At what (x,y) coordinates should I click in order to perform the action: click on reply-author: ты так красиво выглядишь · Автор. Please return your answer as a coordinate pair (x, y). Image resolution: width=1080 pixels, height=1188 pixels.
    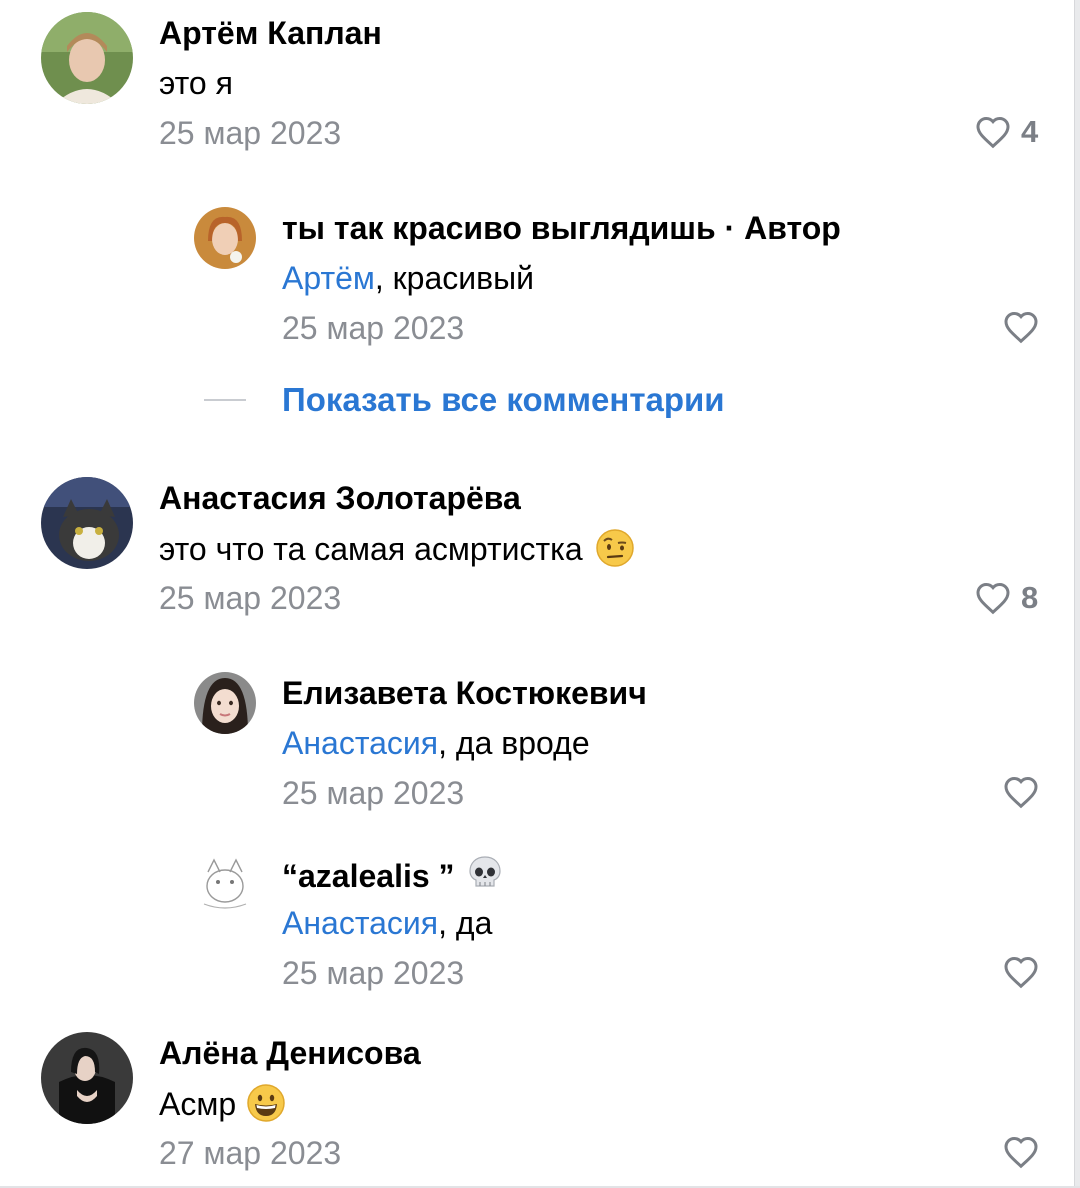
    Looking at the image, I should click on (561, 228).